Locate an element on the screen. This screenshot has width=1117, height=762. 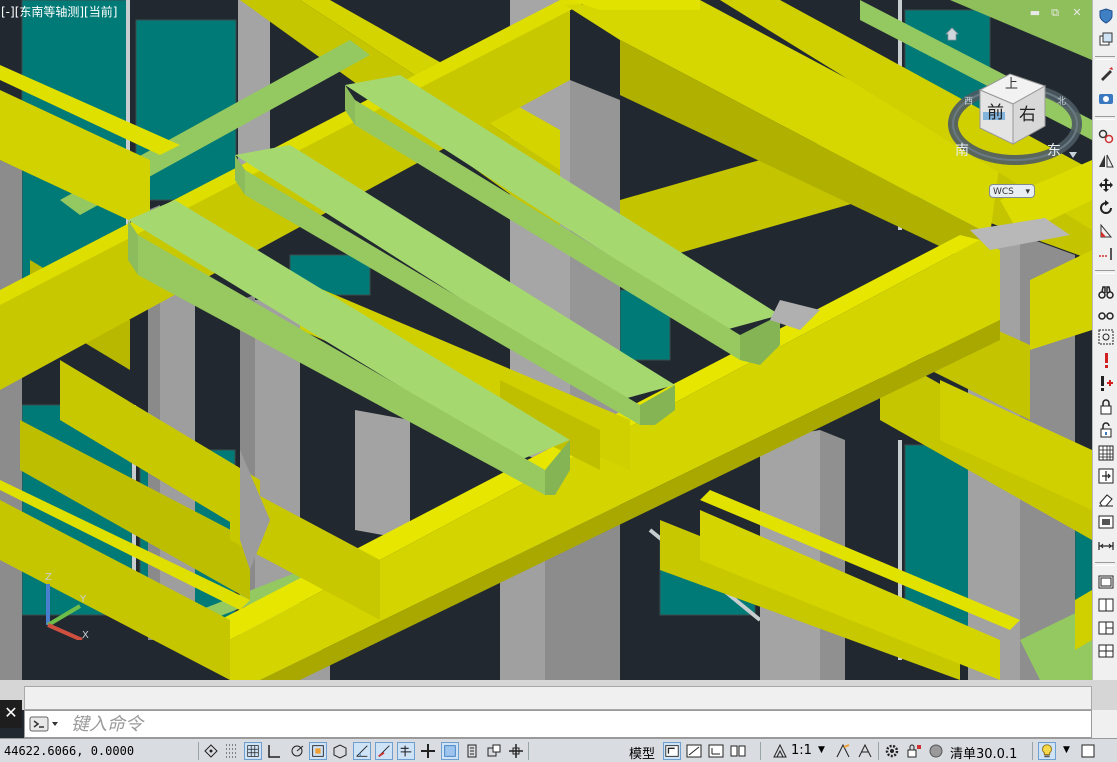
annotation-visibility-icon is located at coordinates (843, 751).